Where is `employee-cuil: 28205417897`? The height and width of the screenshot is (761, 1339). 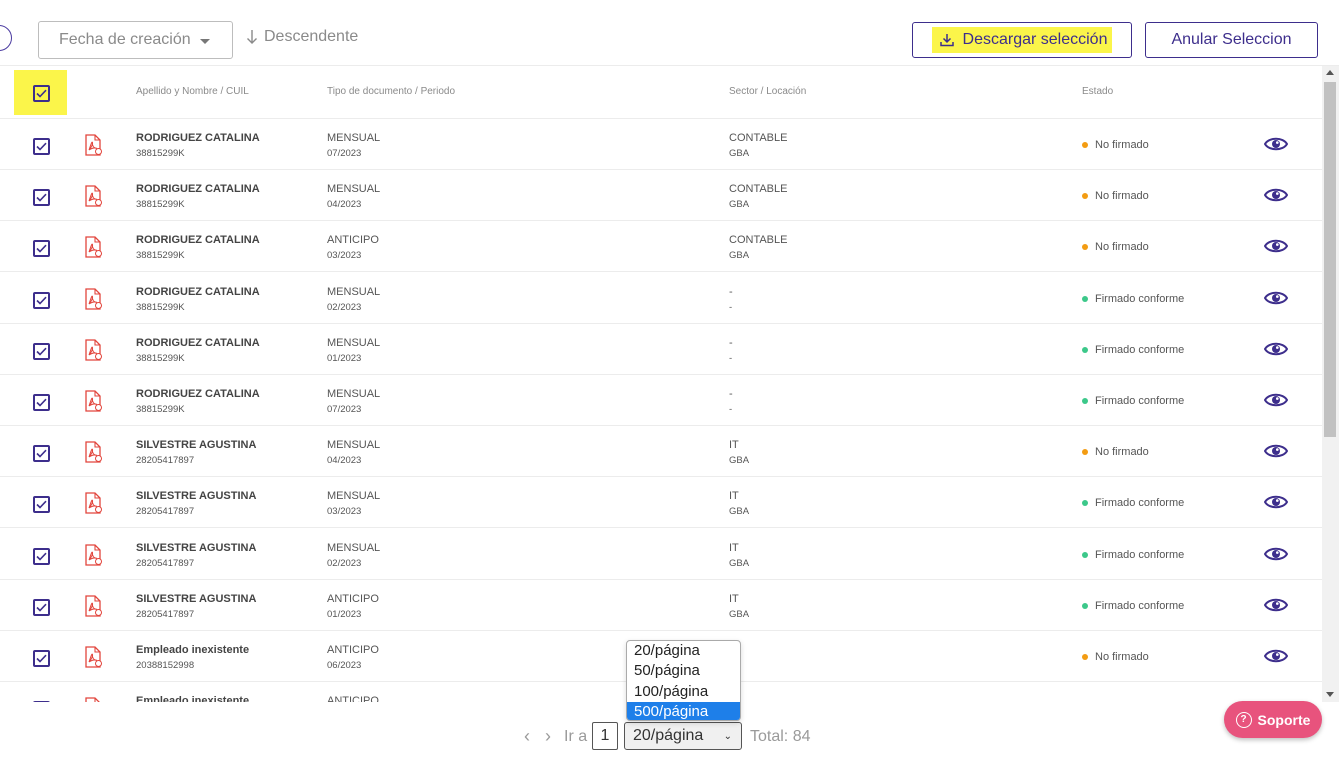 employee-cuil: 28205417897 is located at coordinates (165, 614).